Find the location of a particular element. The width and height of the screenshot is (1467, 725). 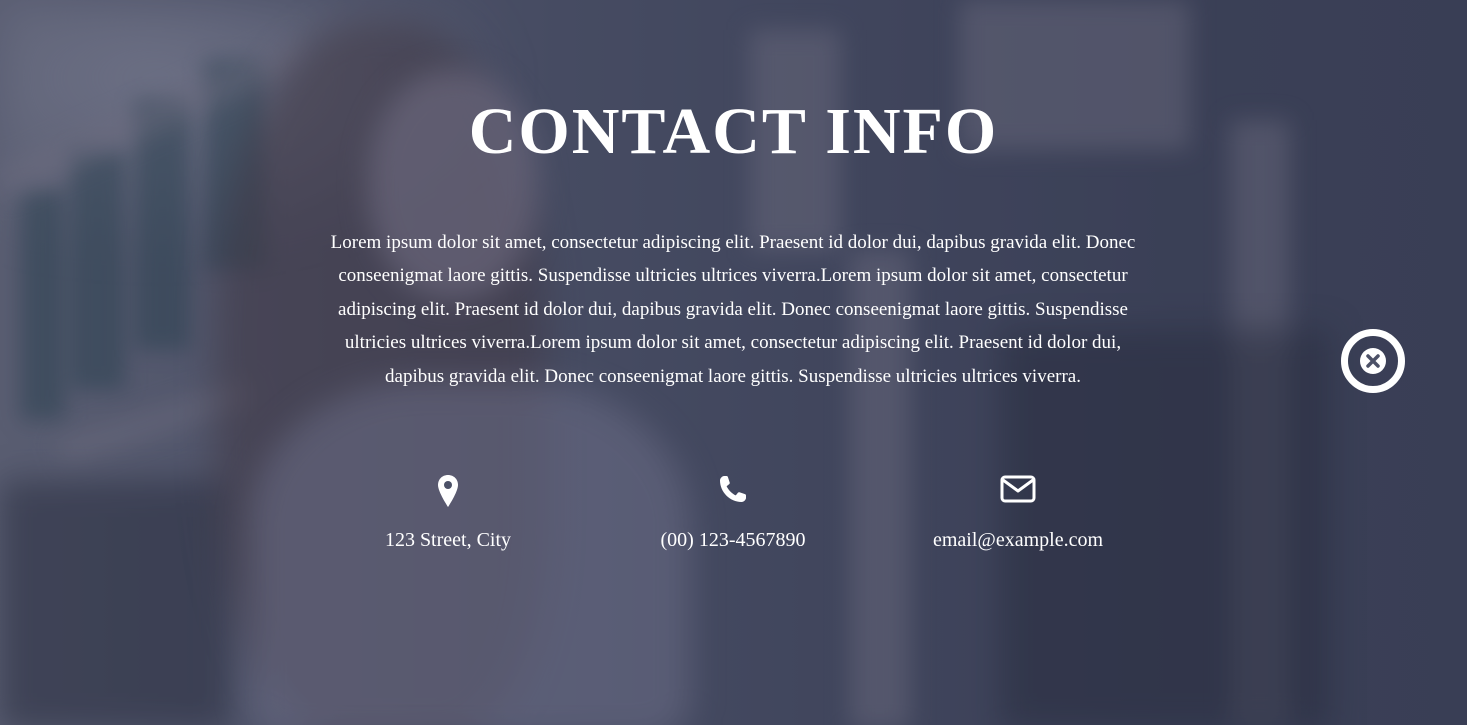

phone-icon is located at coordinates (733, 492).